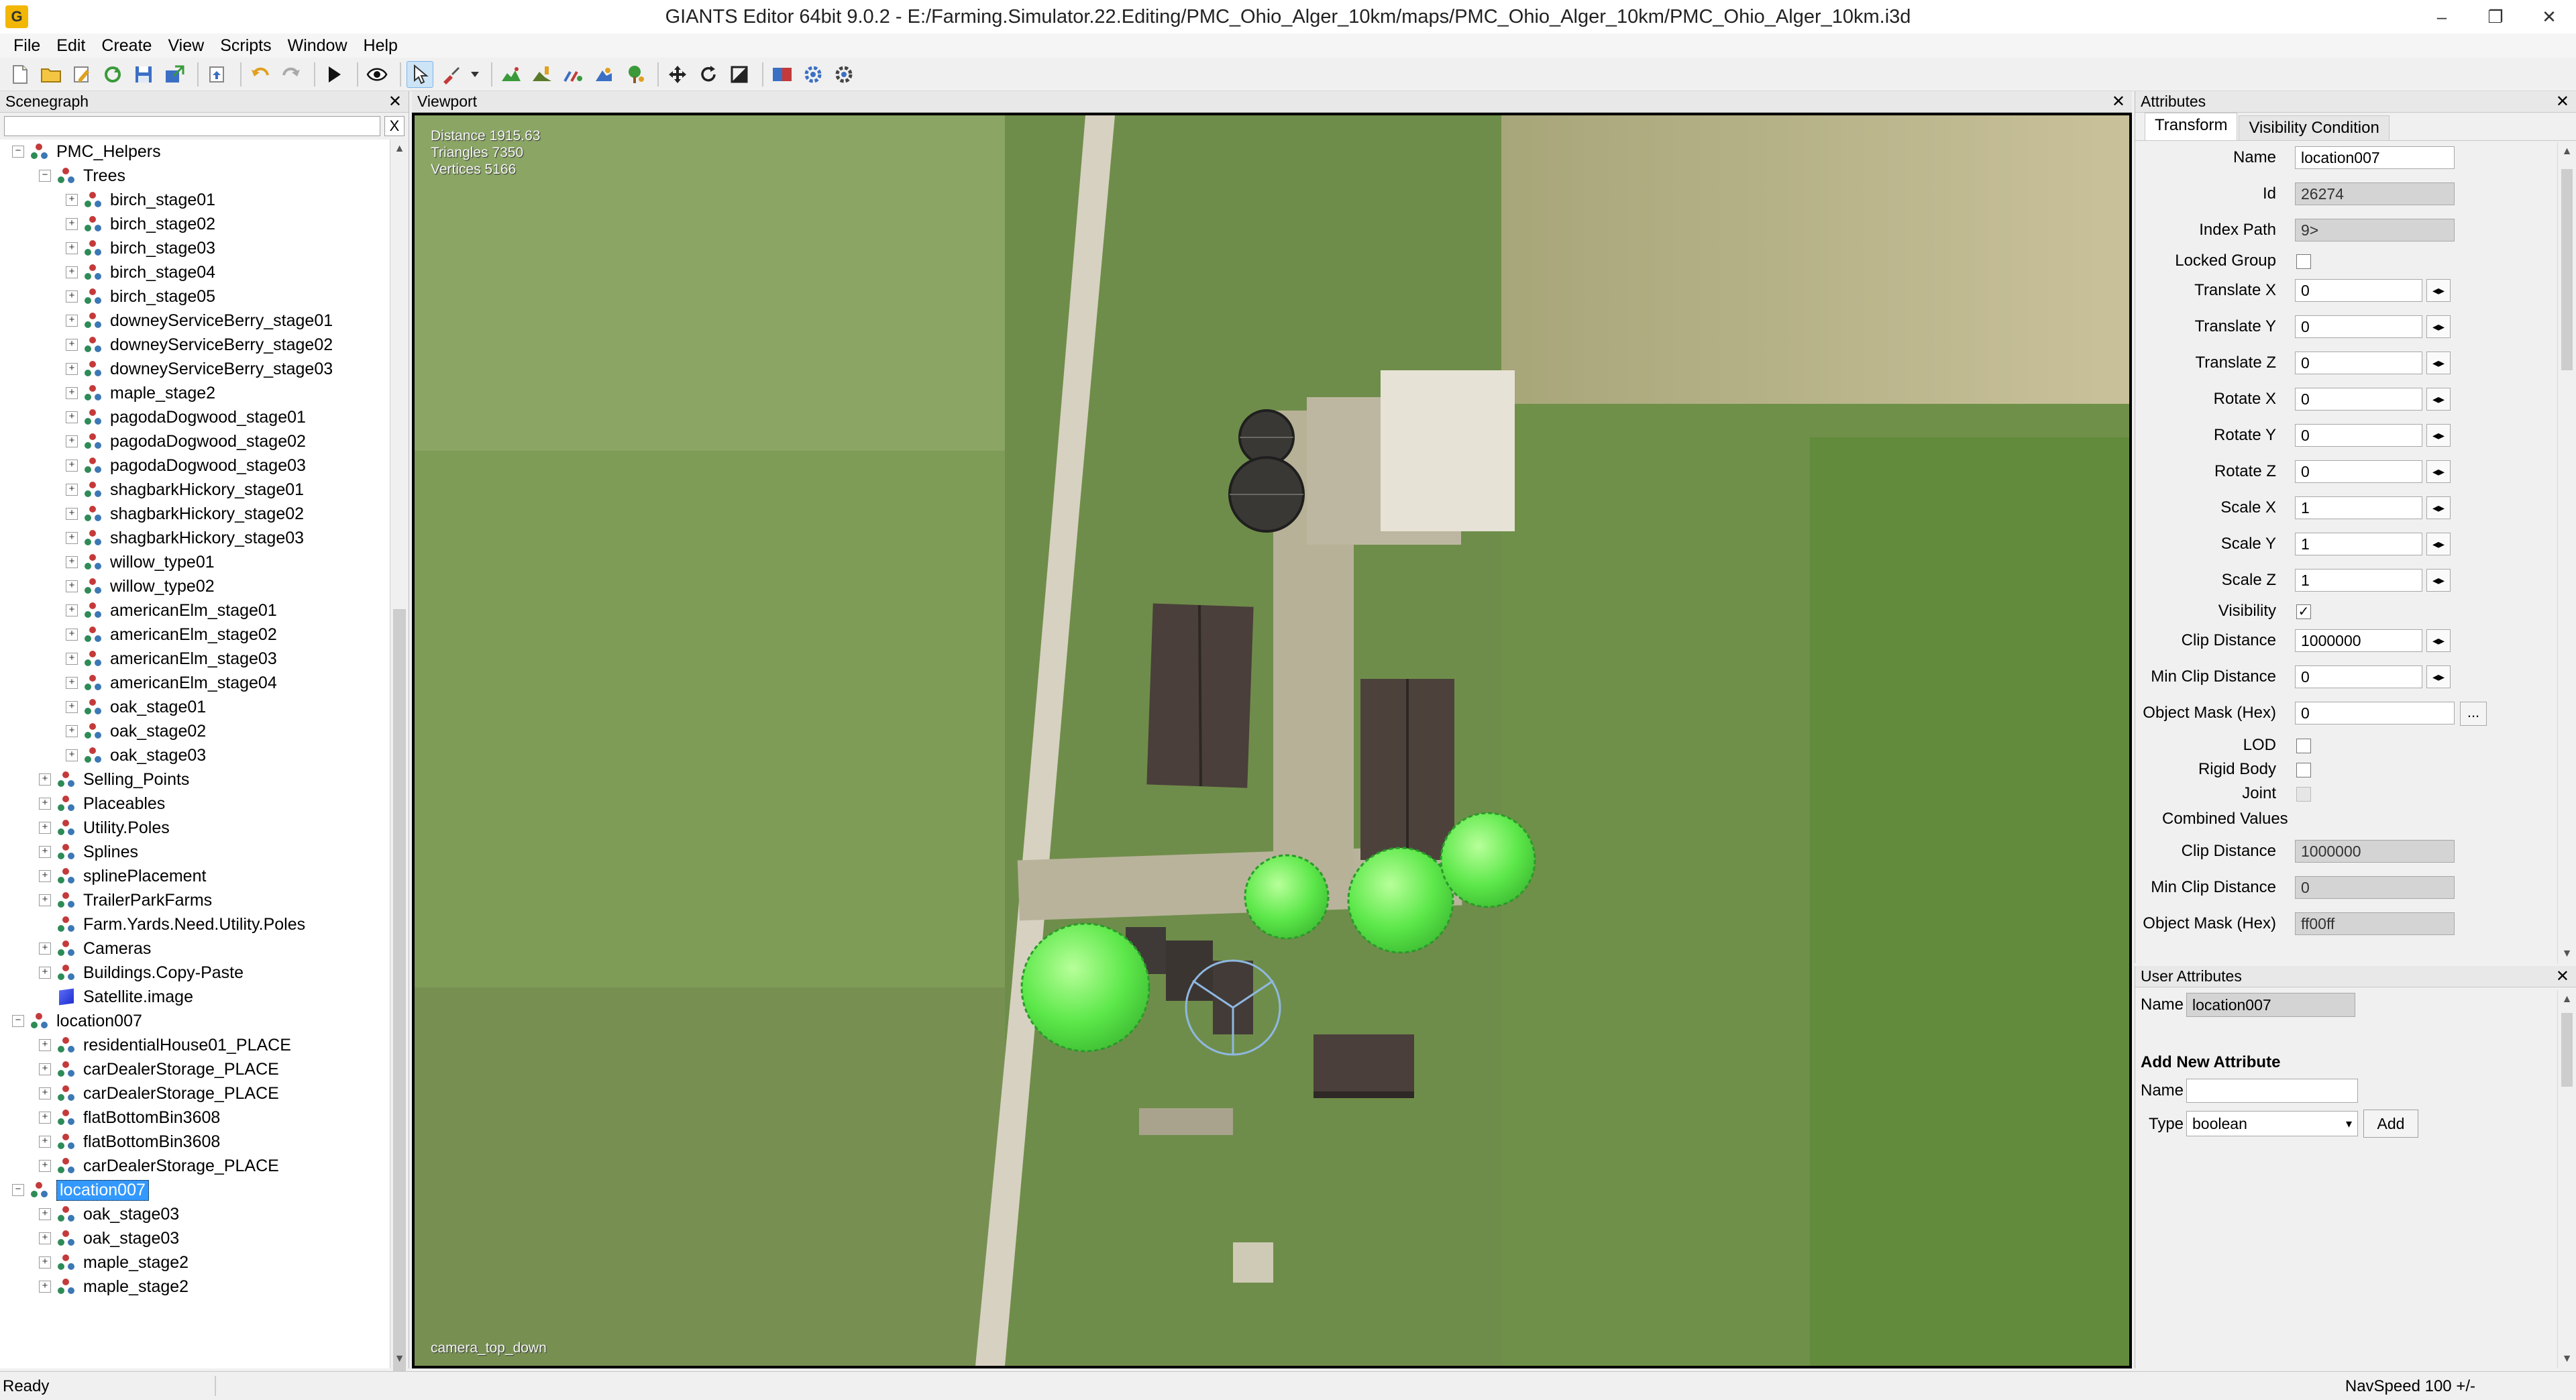 This screenshot has height=1400, width=2576. Describe the element at coordinates (291, 74) in the screenshot. I see `redo-icon` at that location.